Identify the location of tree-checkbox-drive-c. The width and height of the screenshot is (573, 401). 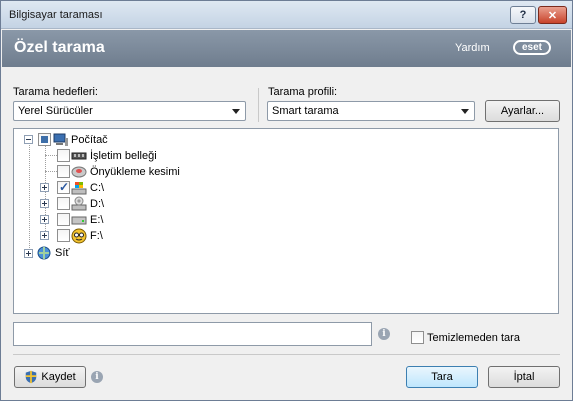
(63, 187).